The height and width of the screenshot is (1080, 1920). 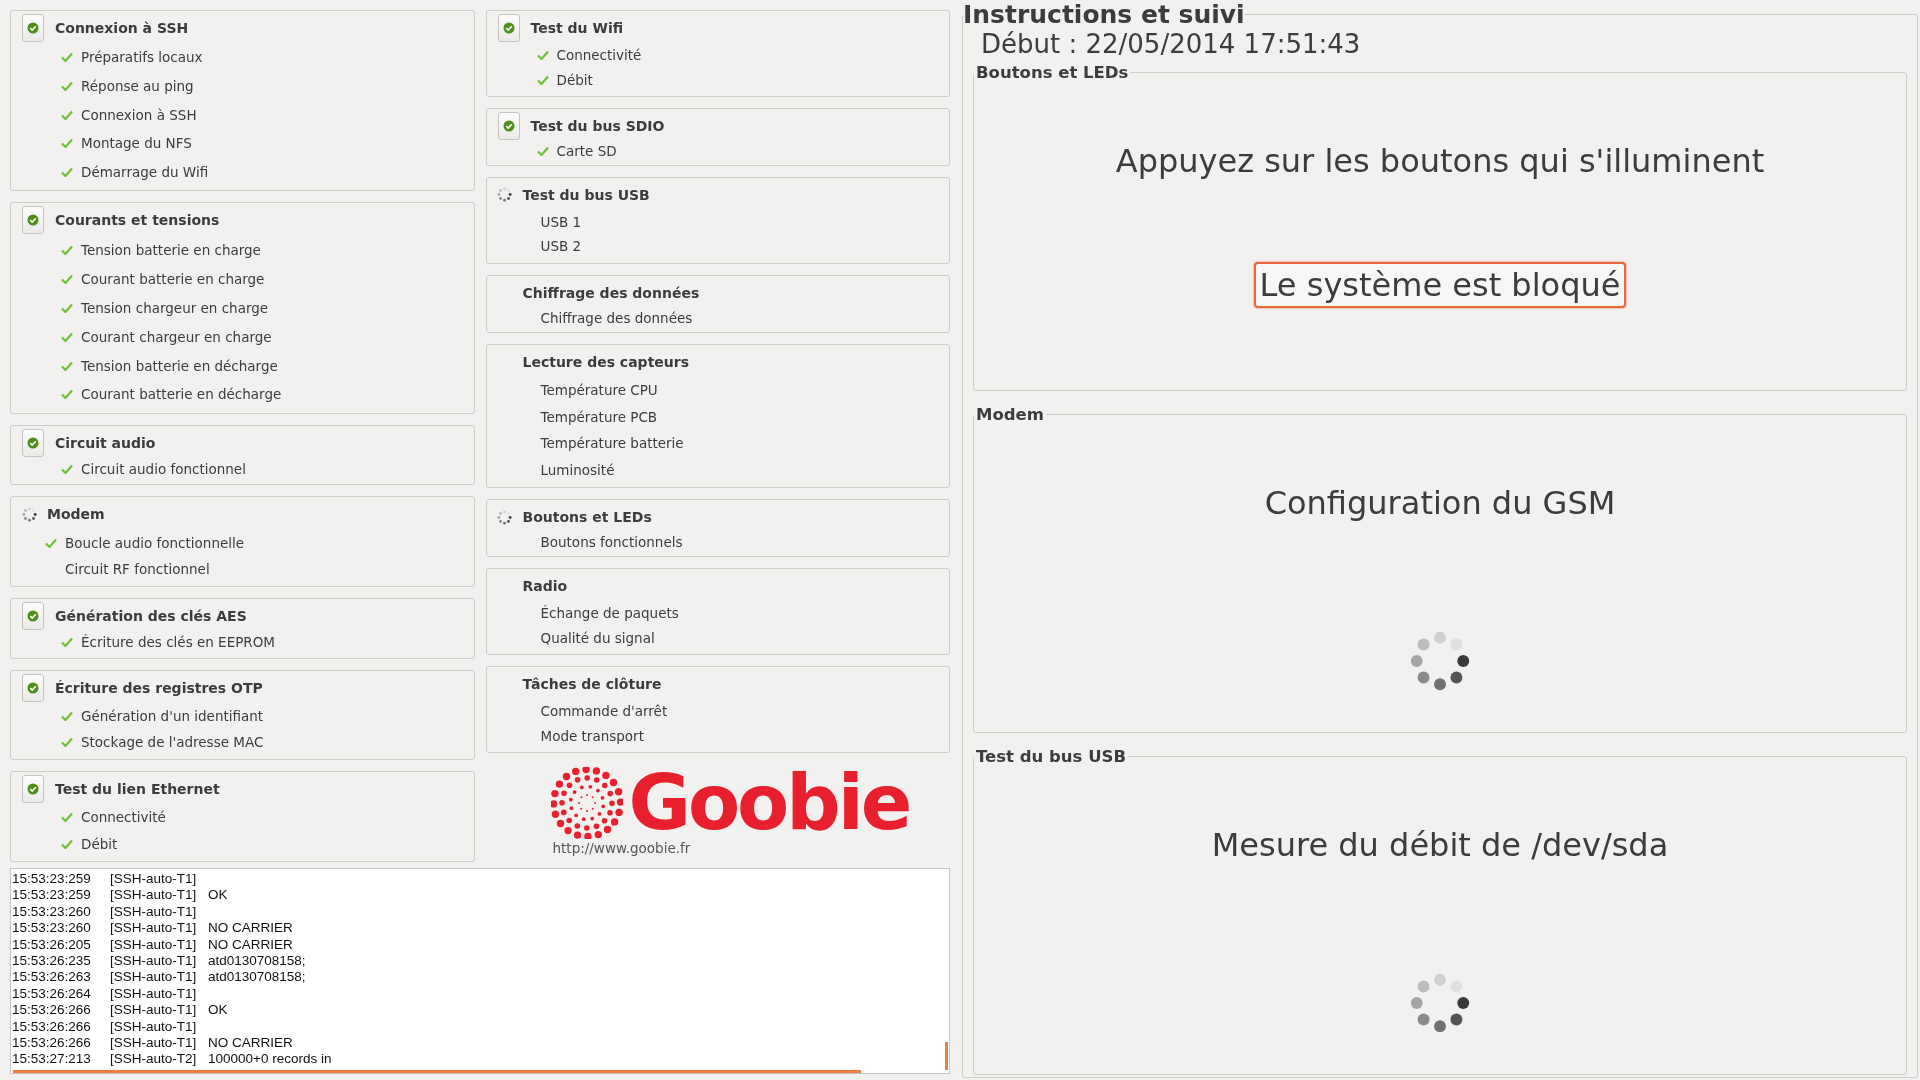 What do you see at coordinates (586, 803) in the screenshot?
I see `dotted-sun-logo-icon` at bounding box center [586, 803].